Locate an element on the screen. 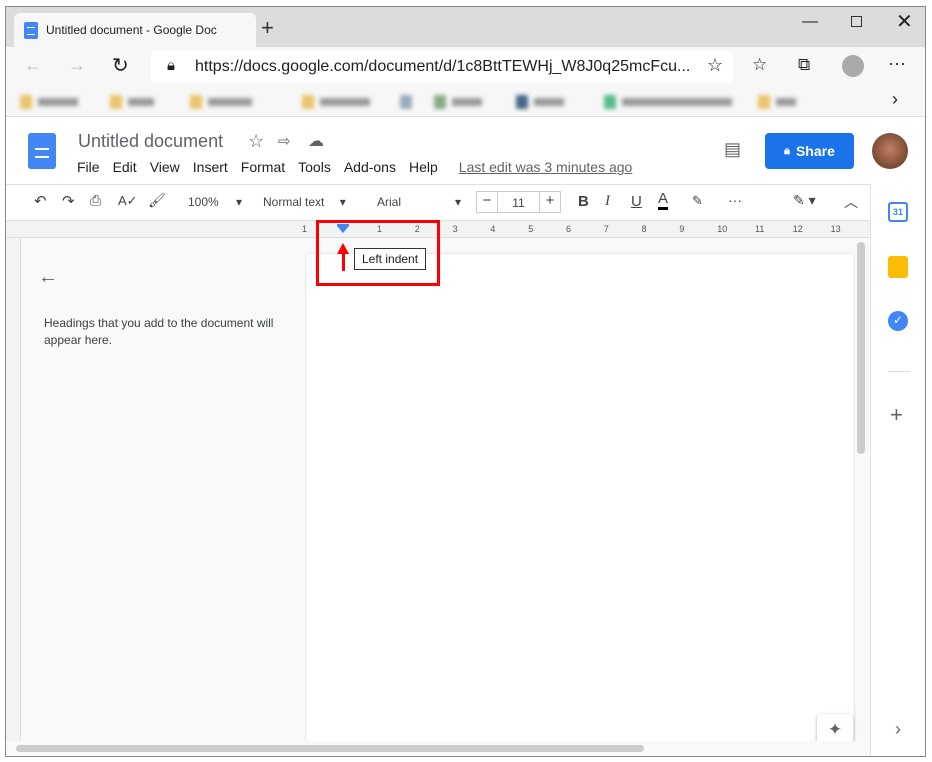  close-icon: ✕ is located at coordinates (904, 21).